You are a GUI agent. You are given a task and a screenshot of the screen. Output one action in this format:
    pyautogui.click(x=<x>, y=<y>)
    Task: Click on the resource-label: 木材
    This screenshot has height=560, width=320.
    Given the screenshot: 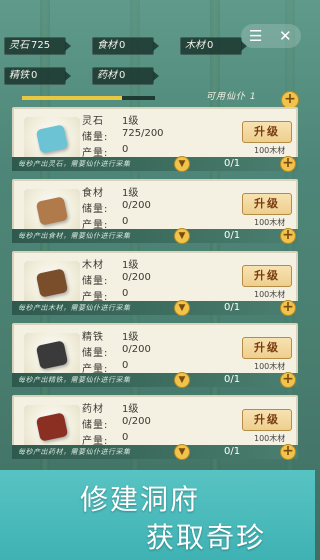 What is the action you would take?
    pyautogui.click(x=195, y=45)
    